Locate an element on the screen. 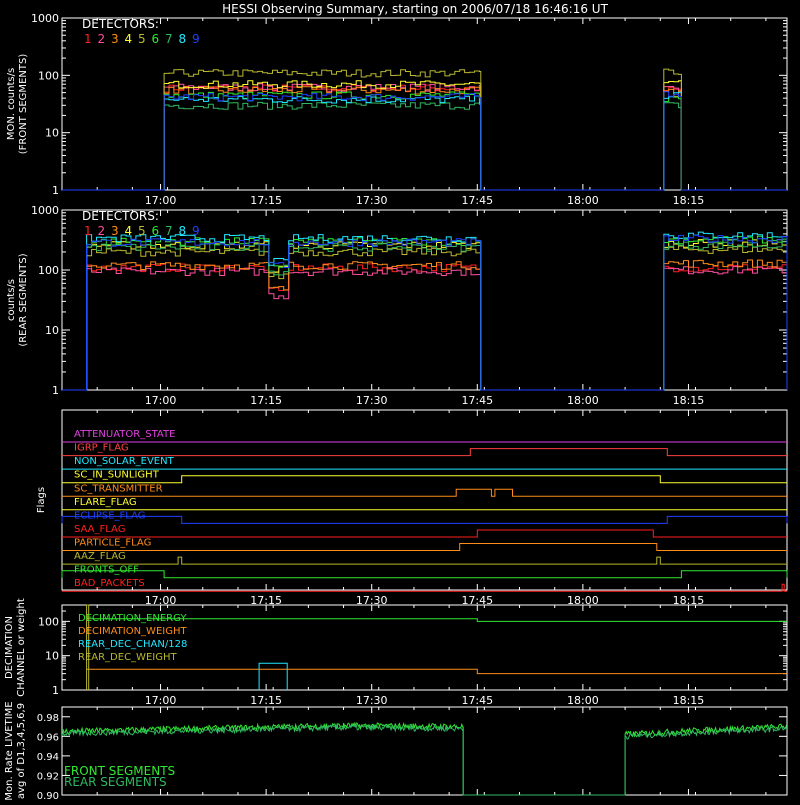 The image size is (800, 805). livetime-ytick-label: 0.92 is located at coordinates (48, 776).